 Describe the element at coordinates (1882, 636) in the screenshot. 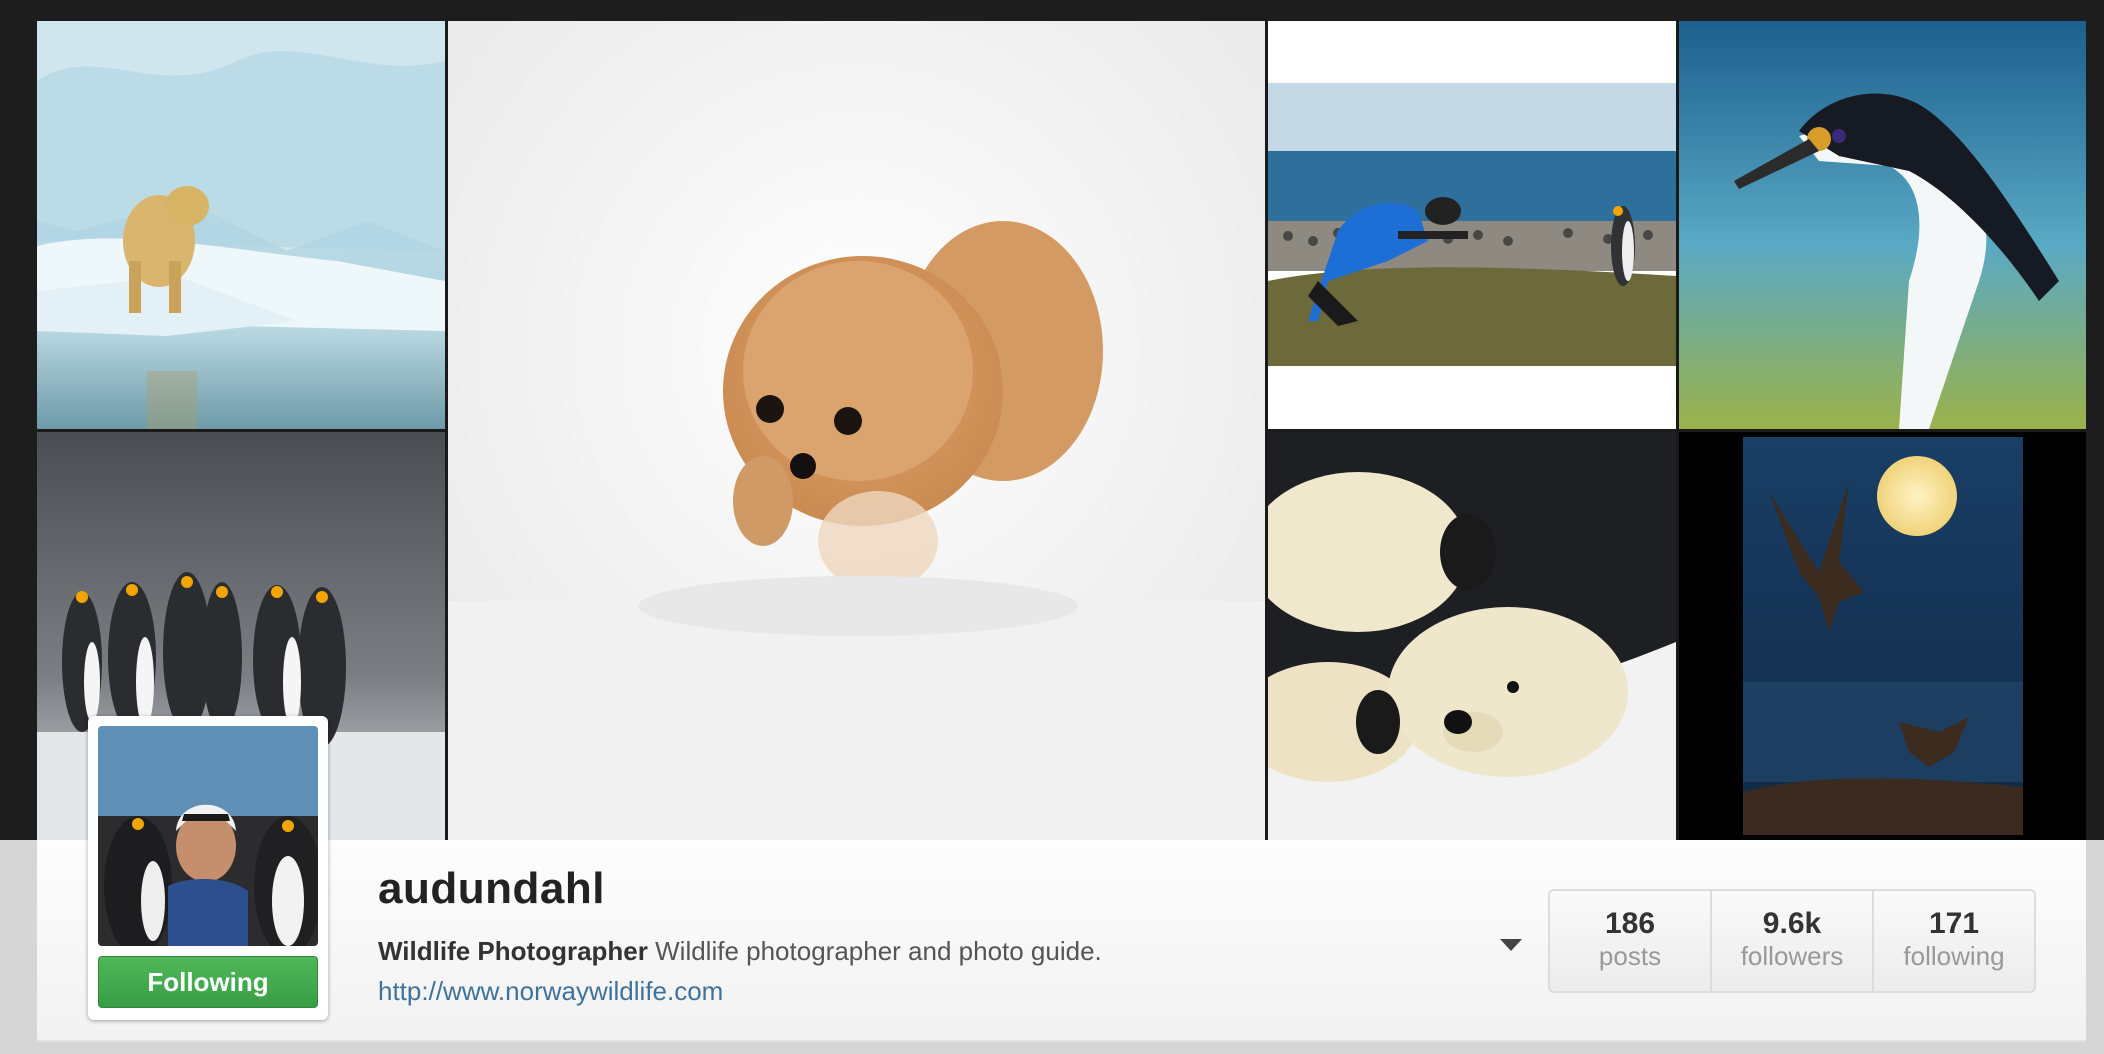

I see `photo-eagles-full-moon` at that location.